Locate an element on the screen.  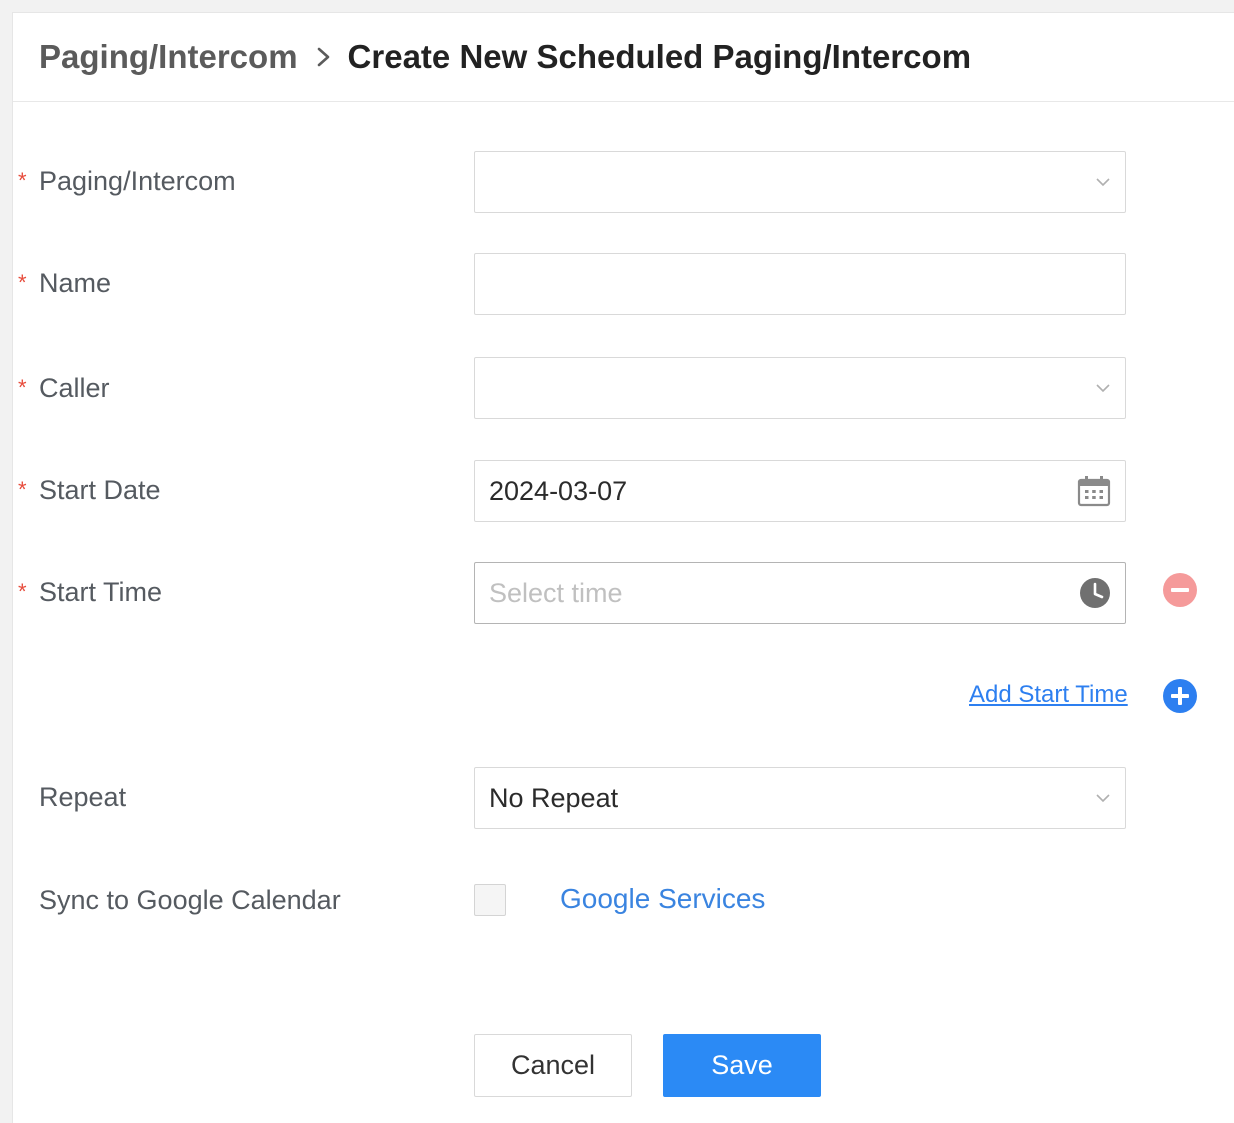
minus-circle-icon is located at coordinates (1180, 592).